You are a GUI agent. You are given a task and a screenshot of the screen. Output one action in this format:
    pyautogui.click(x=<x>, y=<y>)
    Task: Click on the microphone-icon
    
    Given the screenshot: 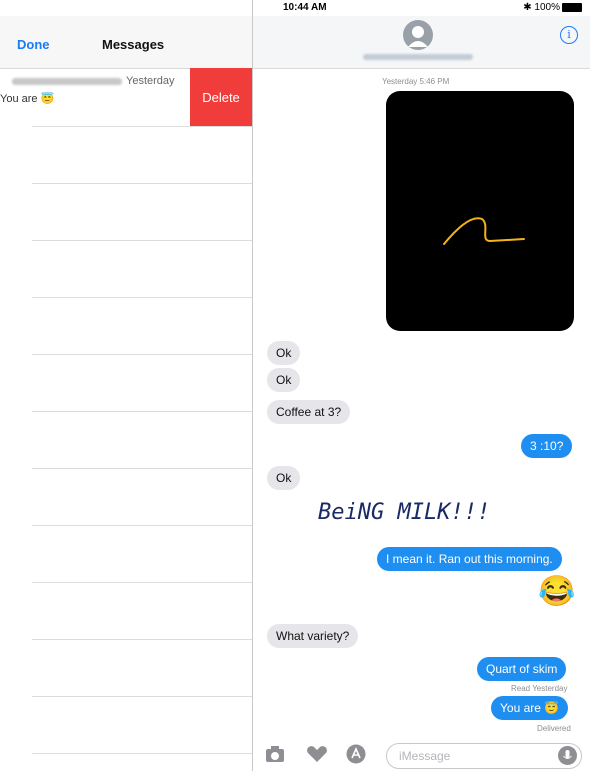 What is the action you would take?
    pyautogui.click(x=567, y=755)
    